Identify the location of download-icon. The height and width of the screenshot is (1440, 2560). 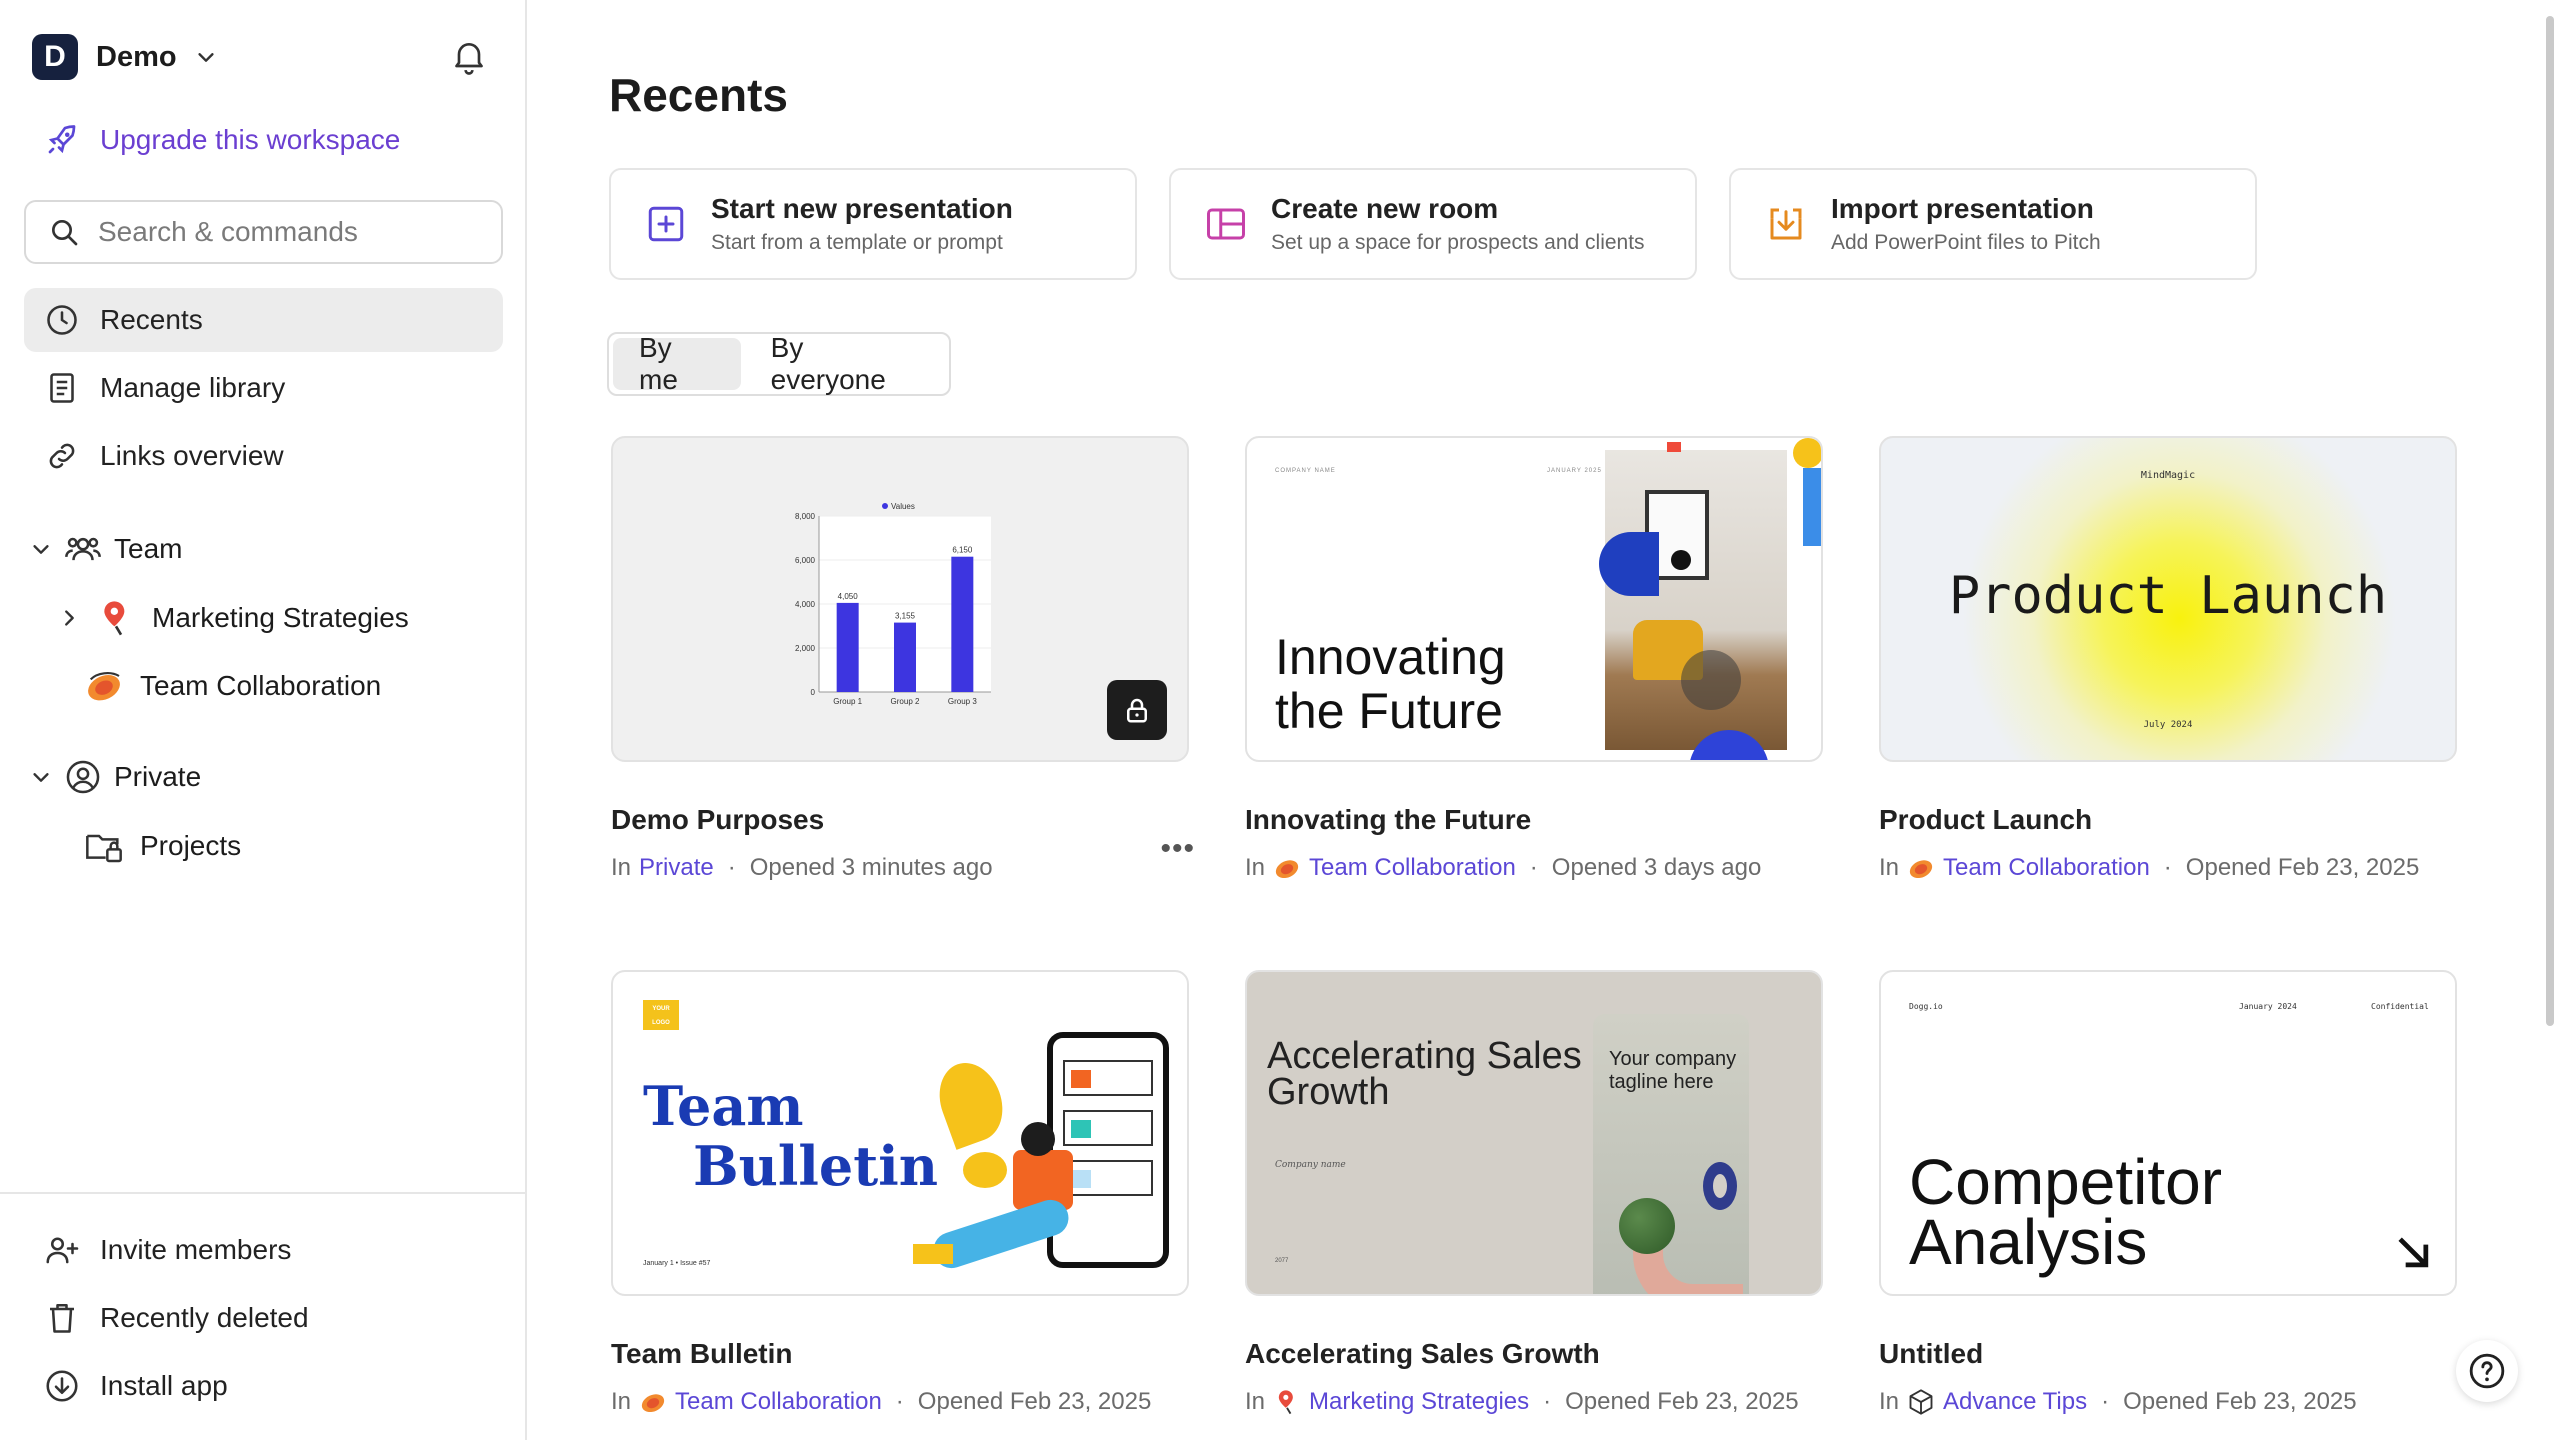
(62, 1386).